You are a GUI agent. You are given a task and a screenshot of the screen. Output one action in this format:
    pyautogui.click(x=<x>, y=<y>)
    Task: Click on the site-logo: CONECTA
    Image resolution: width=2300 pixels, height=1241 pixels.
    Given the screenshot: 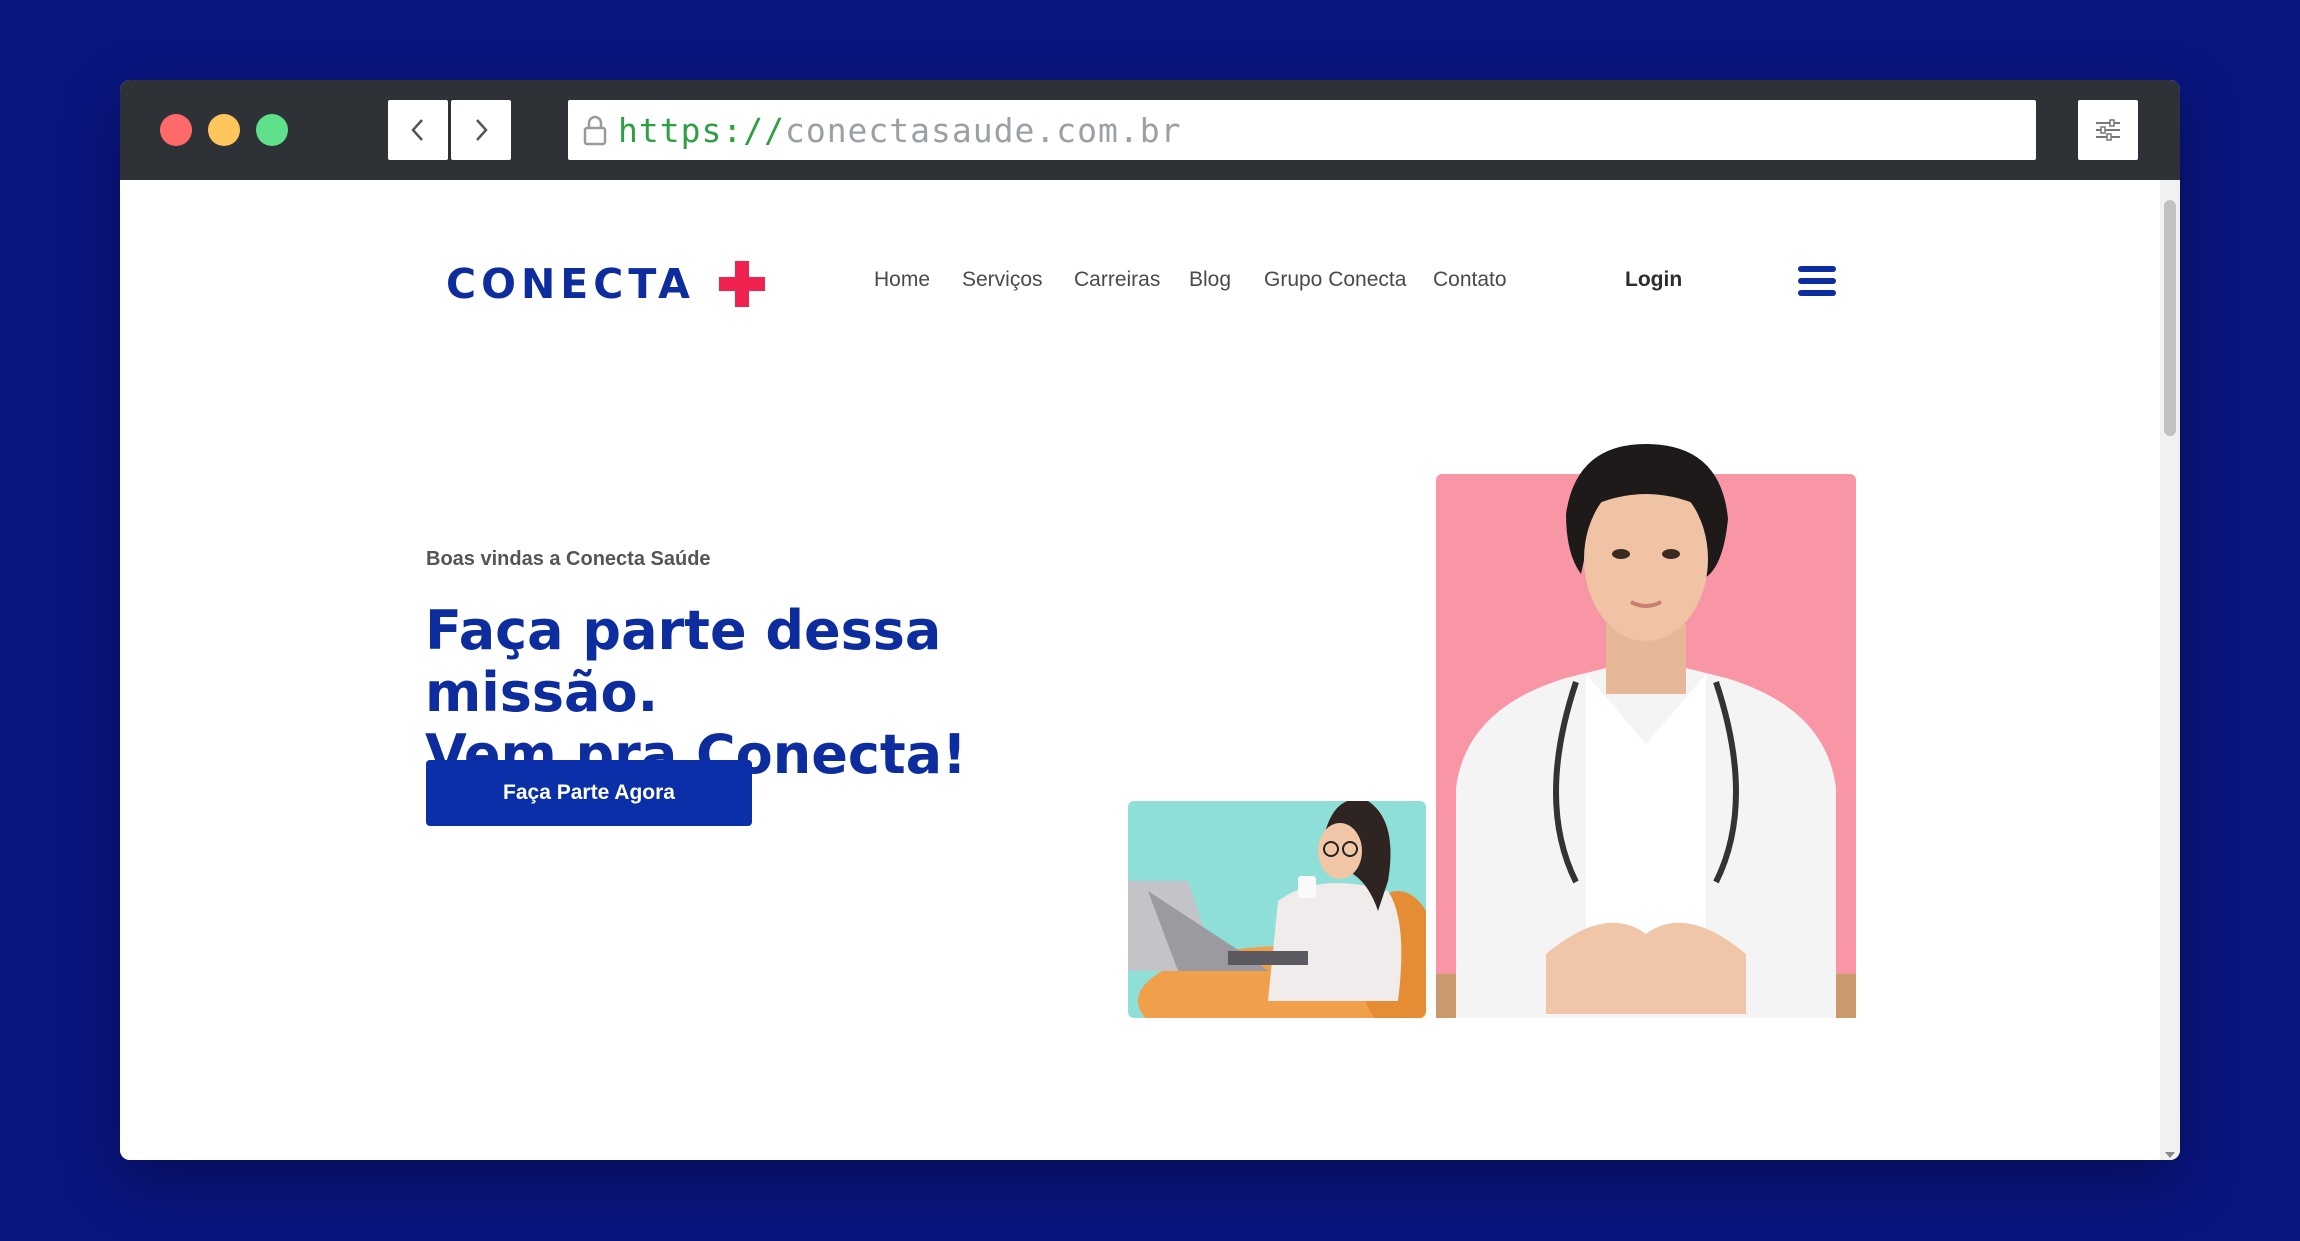 What is the action you would take?
    pyautogui.click(x=605, y=284)
    